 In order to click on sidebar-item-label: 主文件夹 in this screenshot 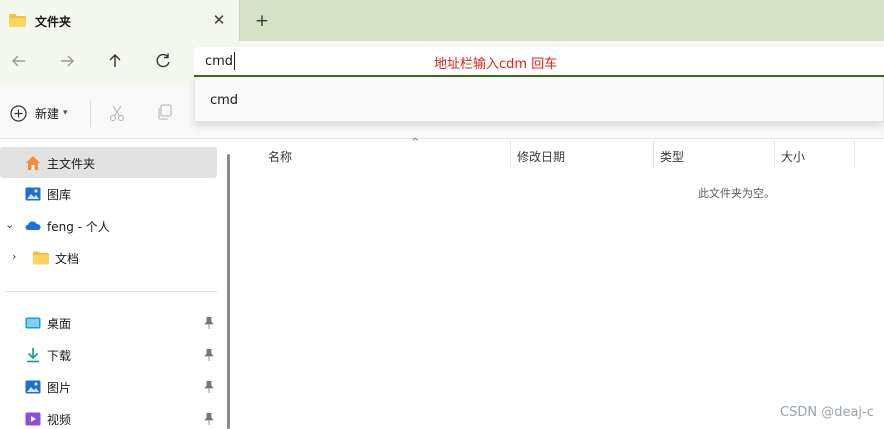, I will do `click(71, 164)`.